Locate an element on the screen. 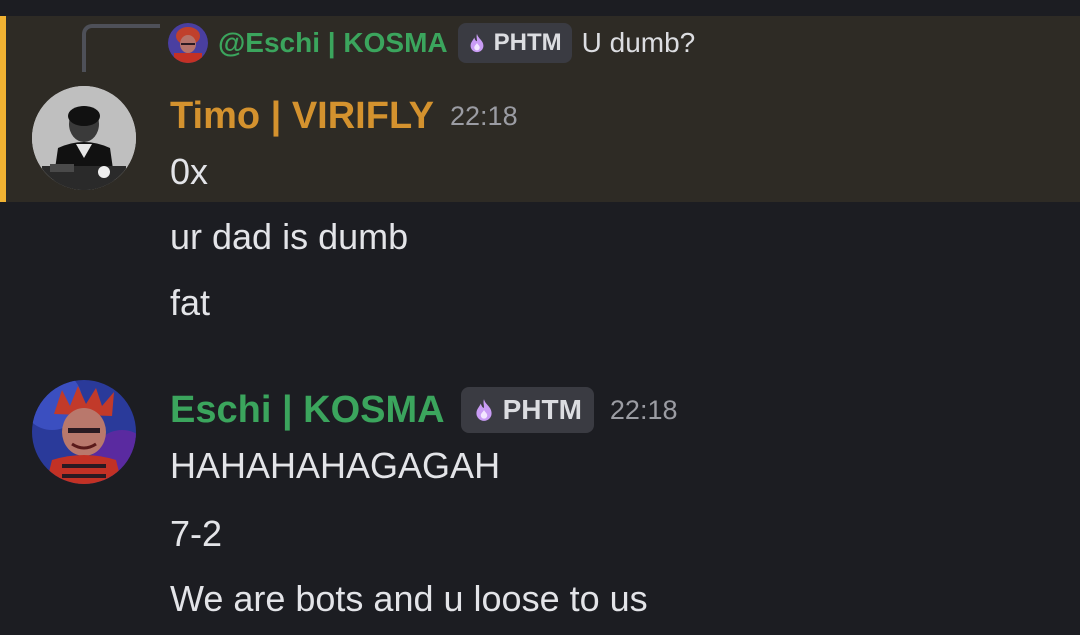 The image size is (1080, 635). reply-snippet: U dumb? is located at coordinates (639, 43).